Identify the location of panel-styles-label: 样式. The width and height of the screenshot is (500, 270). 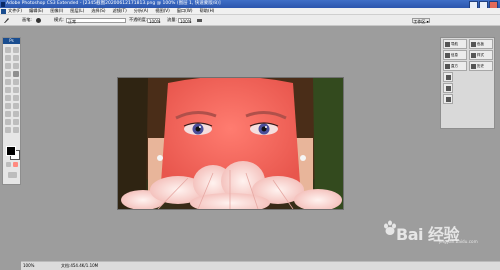
(480, 55).